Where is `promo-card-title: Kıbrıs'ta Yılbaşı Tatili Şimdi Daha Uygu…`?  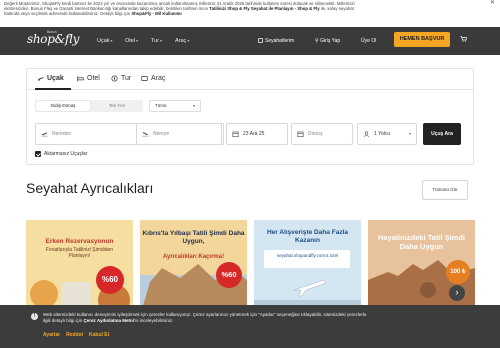
promo-card-title: Kıbrıs'ta Yılbaşı Tatili Şimdi Daha Uygu… is located at coordinates (193, 237).